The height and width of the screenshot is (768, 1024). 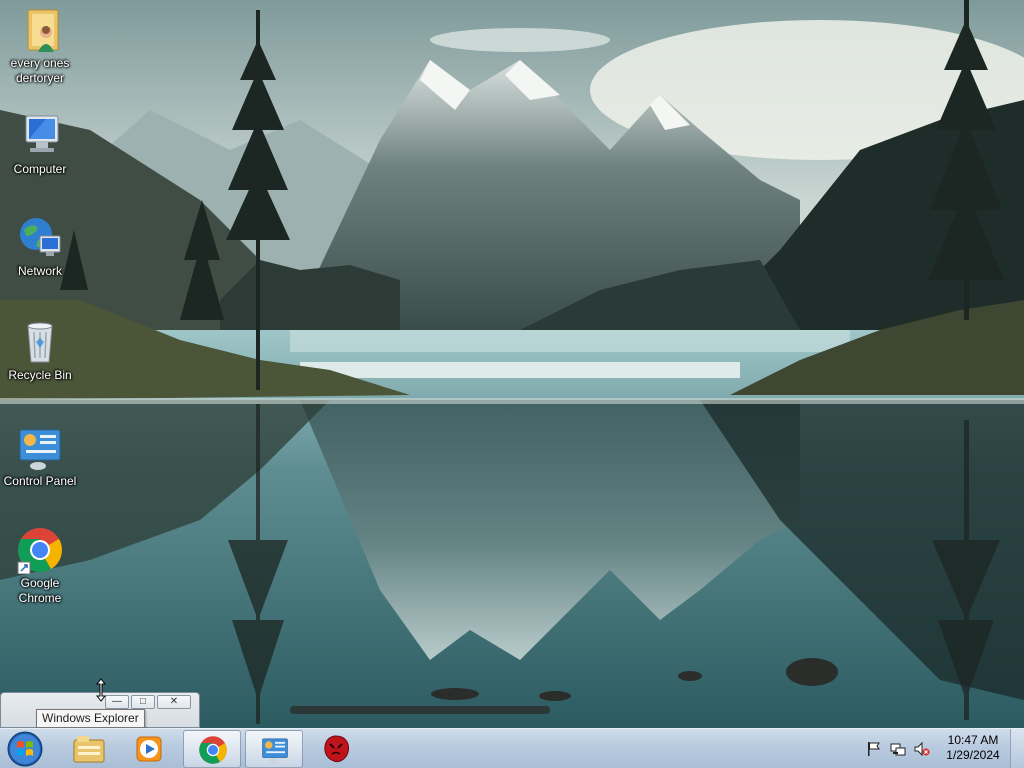 What do you see at coordinates (40, 375) in the screenshot?
I see `desktop-icon-label: Recycle Bin` at bounding box center [40, 375].